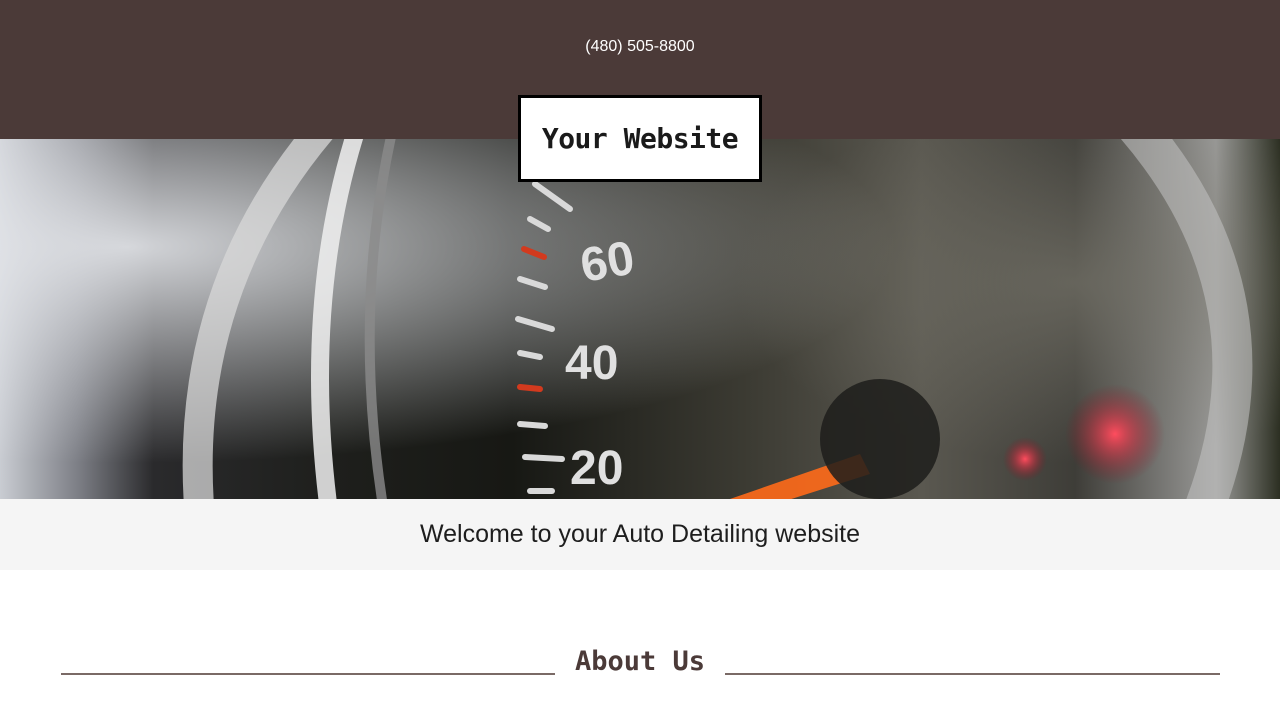 The width and height of the screenshot is (1280, 720). What do you see at coordinates (640, 661) in the screenshot?
I see `about-us-title: About Us` at bounding box center [640, 661].